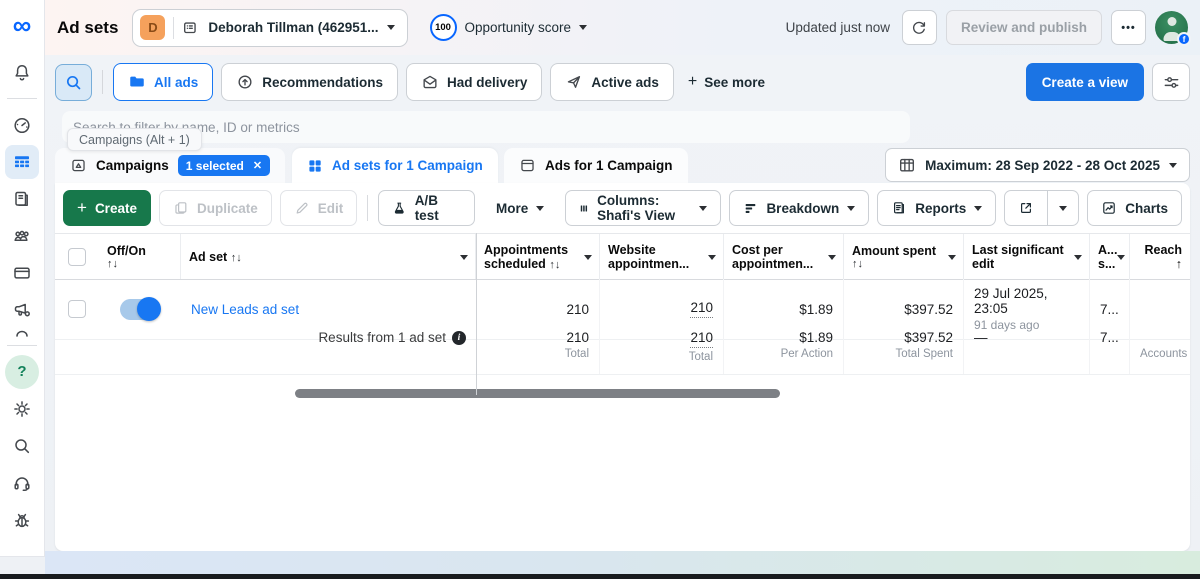 The width and height of the screenshot is (1200, 579). I want to click on ad-set-name-link: New Leads ad set, so click(328, 309).